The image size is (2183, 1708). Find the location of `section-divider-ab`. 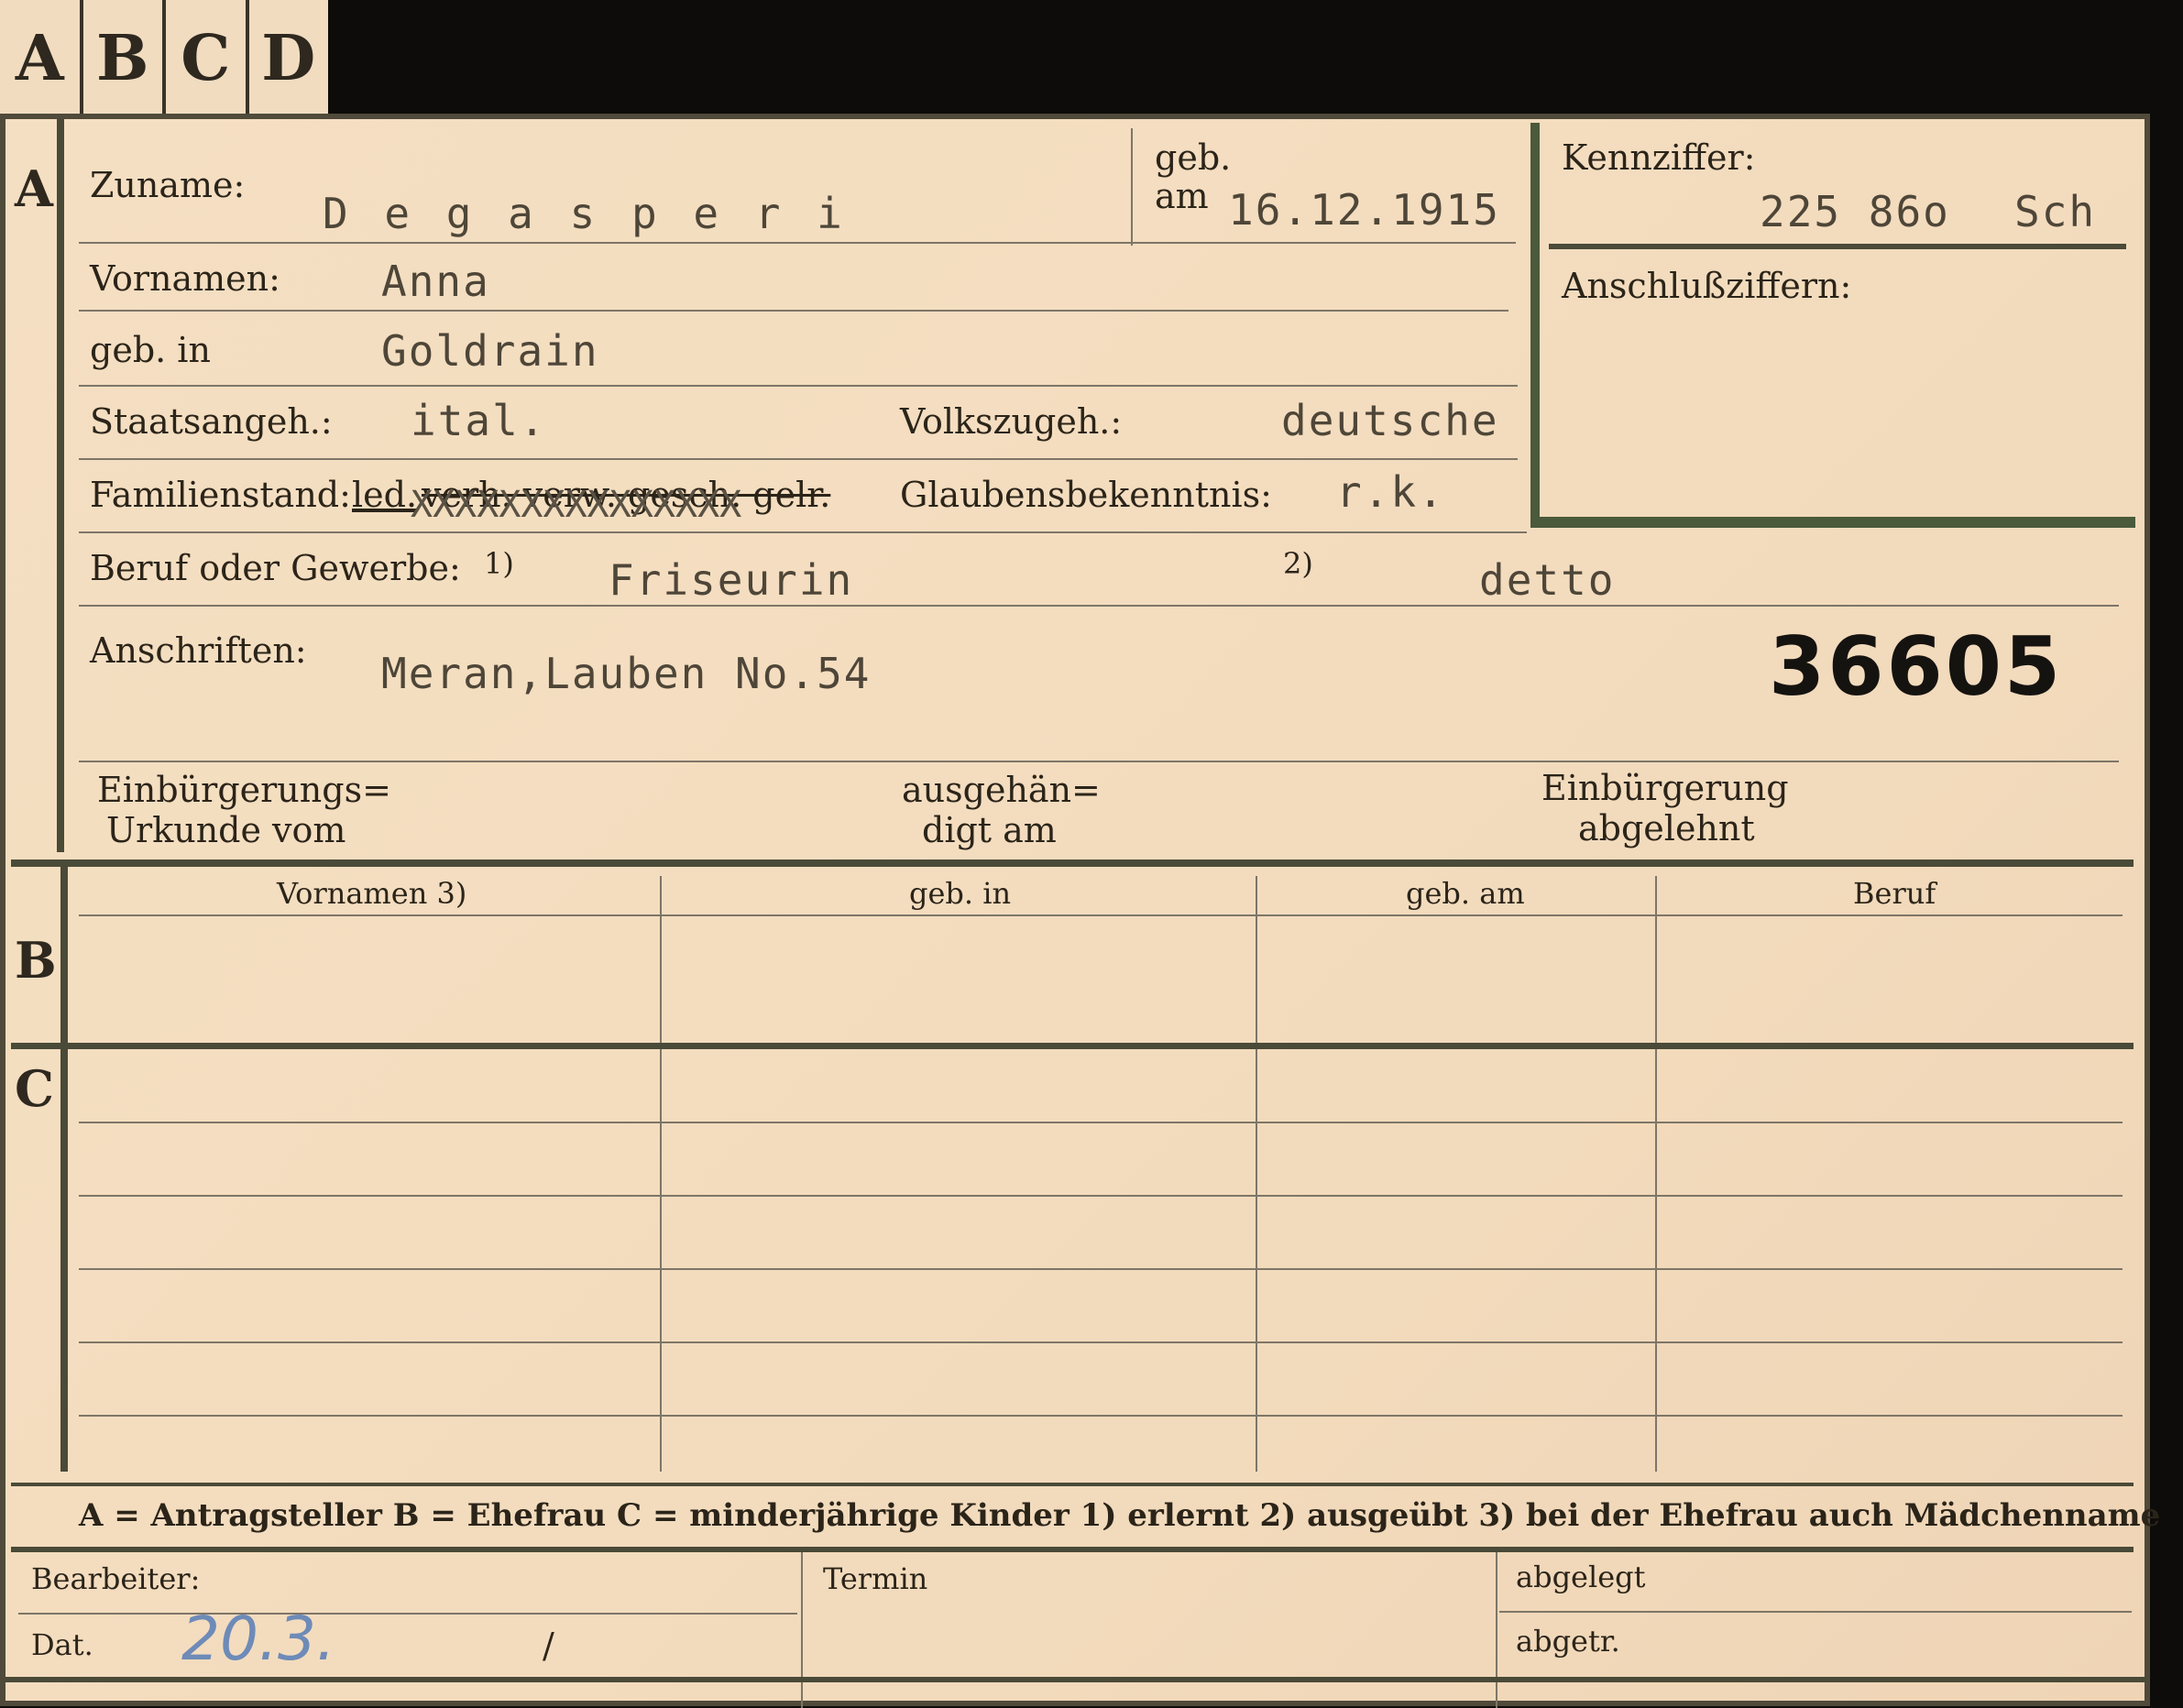

section-divider-ab is located at coordinates (1072, 863).